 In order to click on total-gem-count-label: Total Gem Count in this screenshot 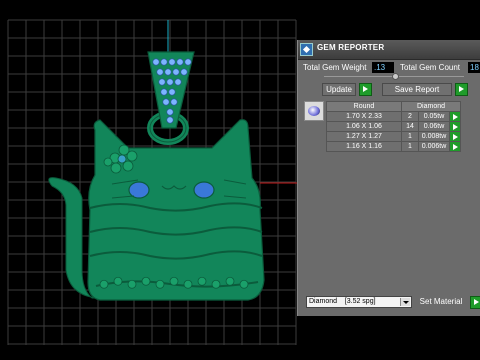, I will do `click(430, 67)`.